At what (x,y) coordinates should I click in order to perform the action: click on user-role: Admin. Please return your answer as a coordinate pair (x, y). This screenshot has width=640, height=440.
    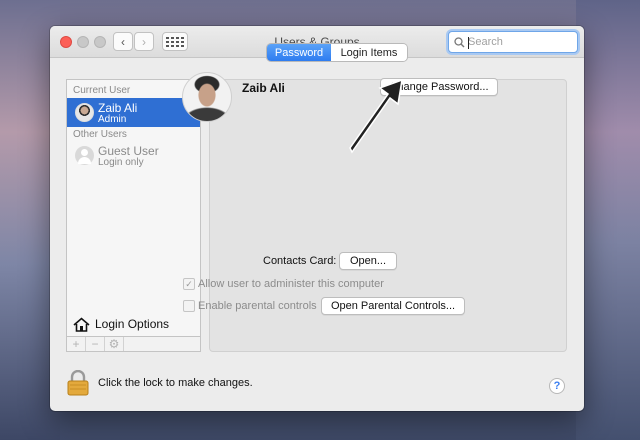
    Looking at the image, I should click on (112, 119).